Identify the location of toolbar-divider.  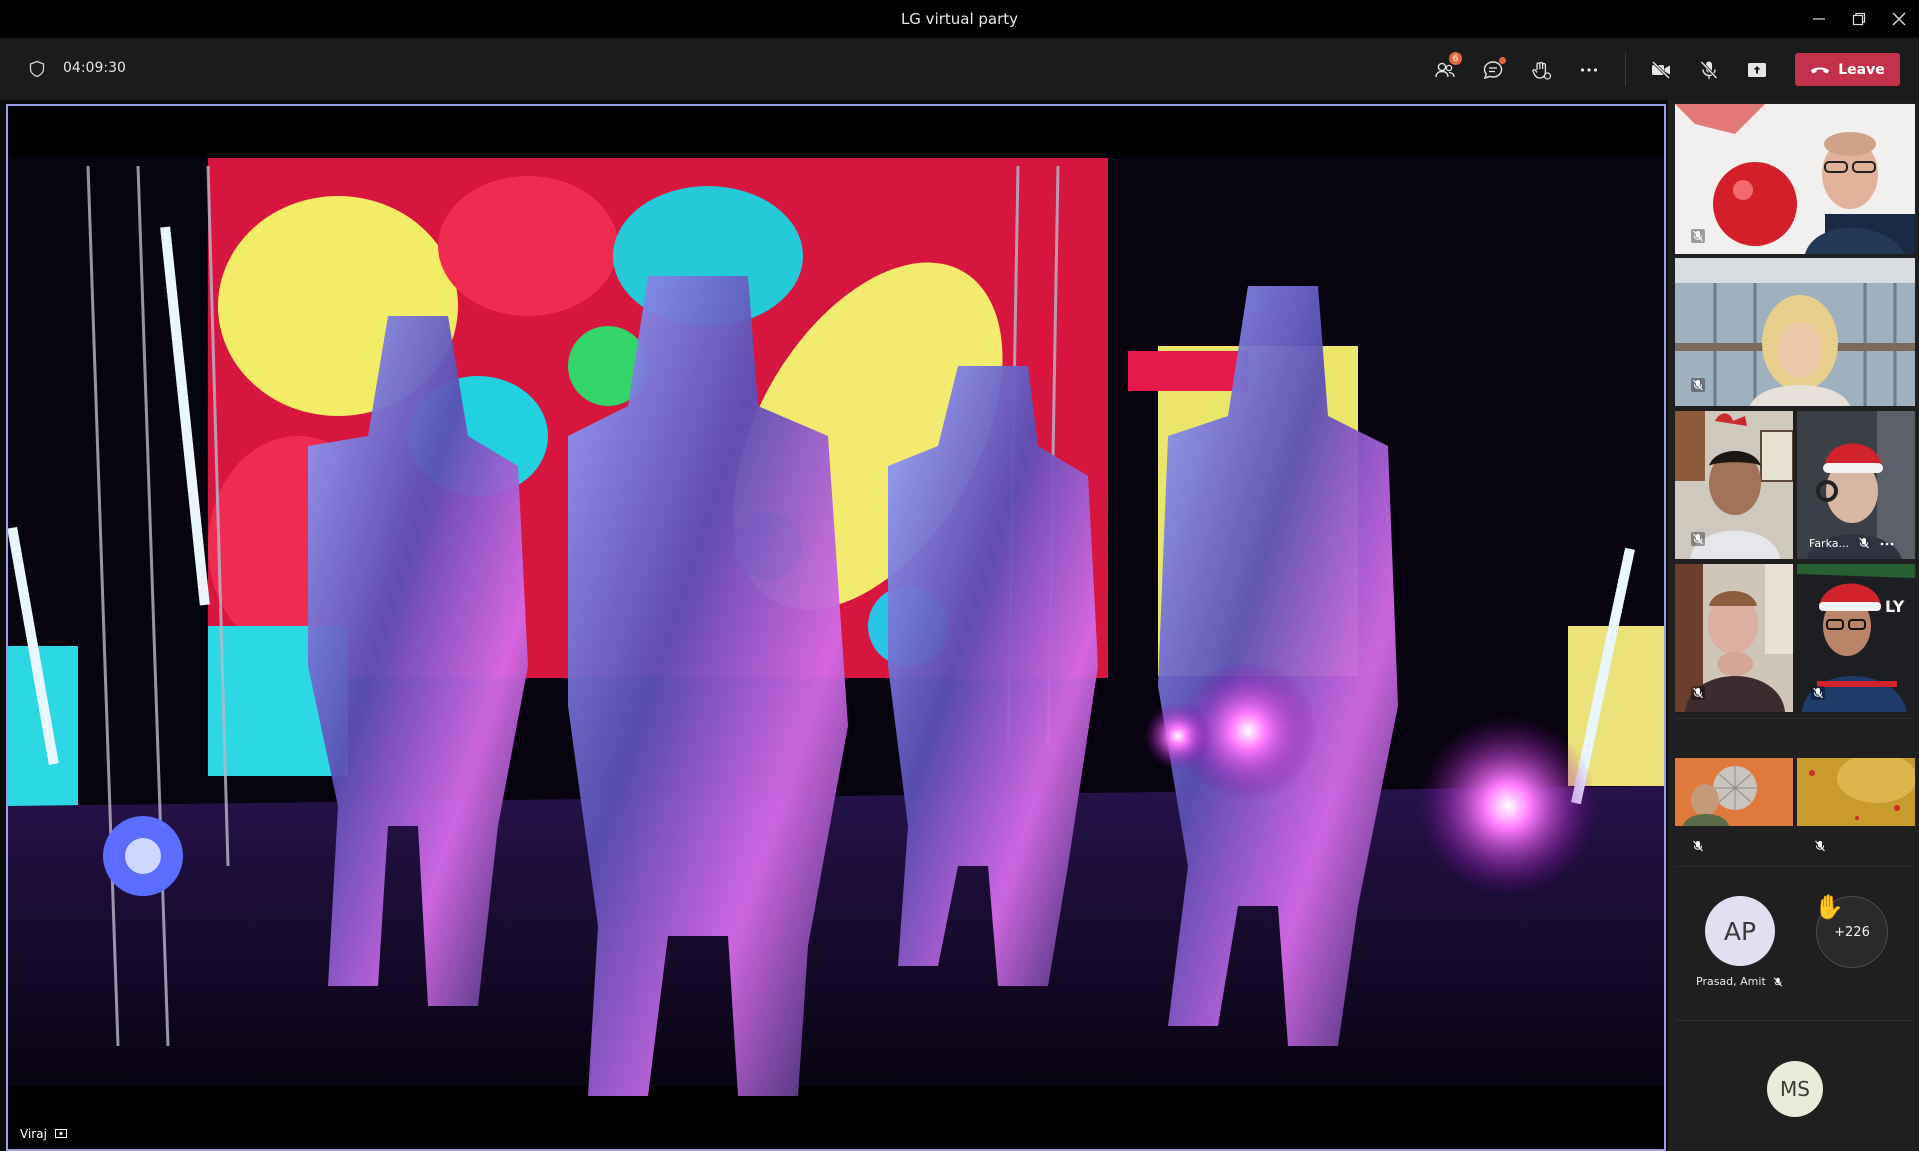
(1625, 69).